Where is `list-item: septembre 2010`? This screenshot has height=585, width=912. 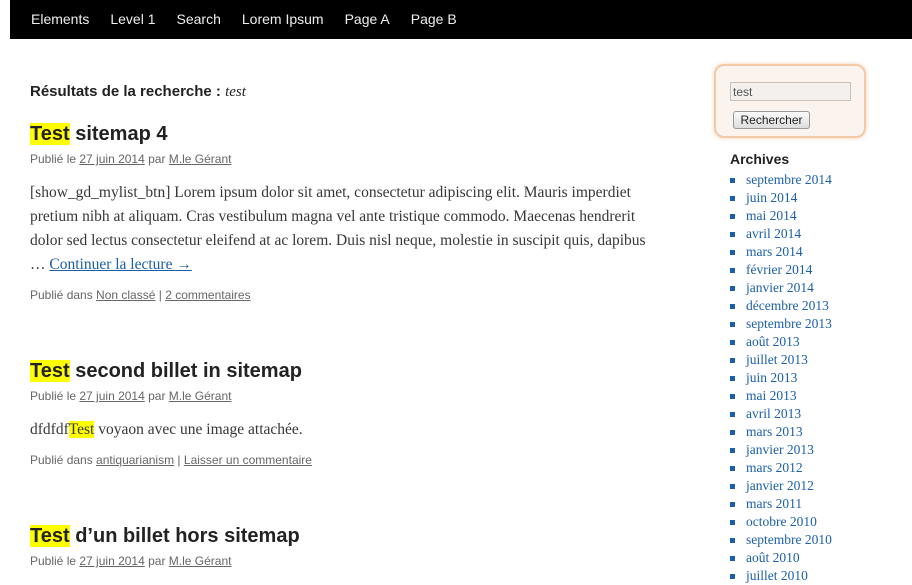 list-item: septembre 2010 is located at coordinates (820, 540).